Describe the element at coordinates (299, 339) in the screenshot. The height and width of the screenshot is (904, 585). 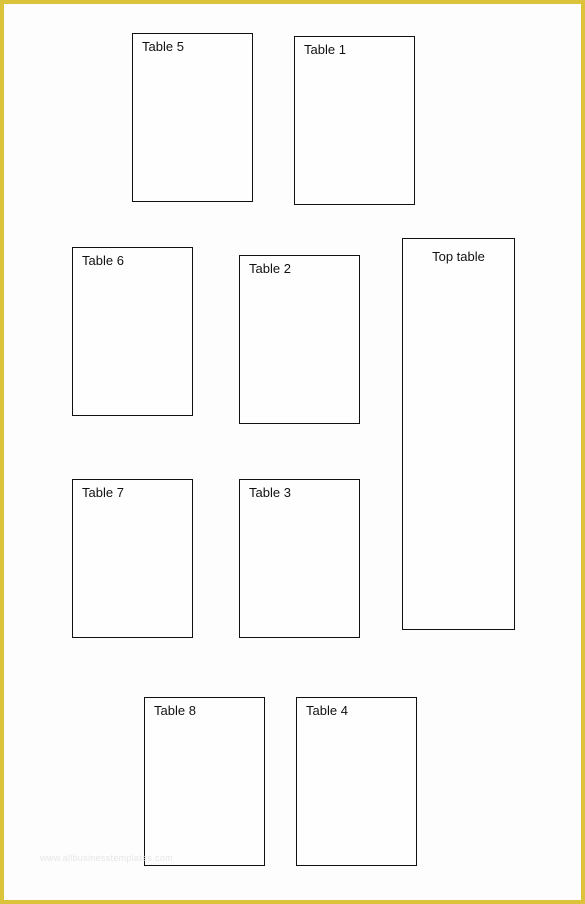
I see `table-2: Table 2` at that location.